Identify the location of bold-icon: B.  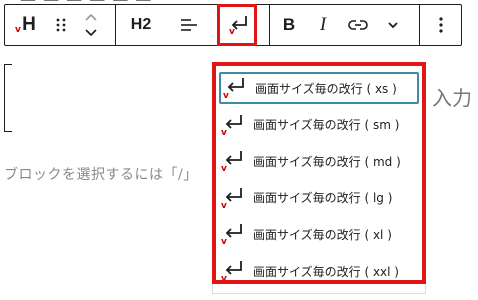
(289, 24).